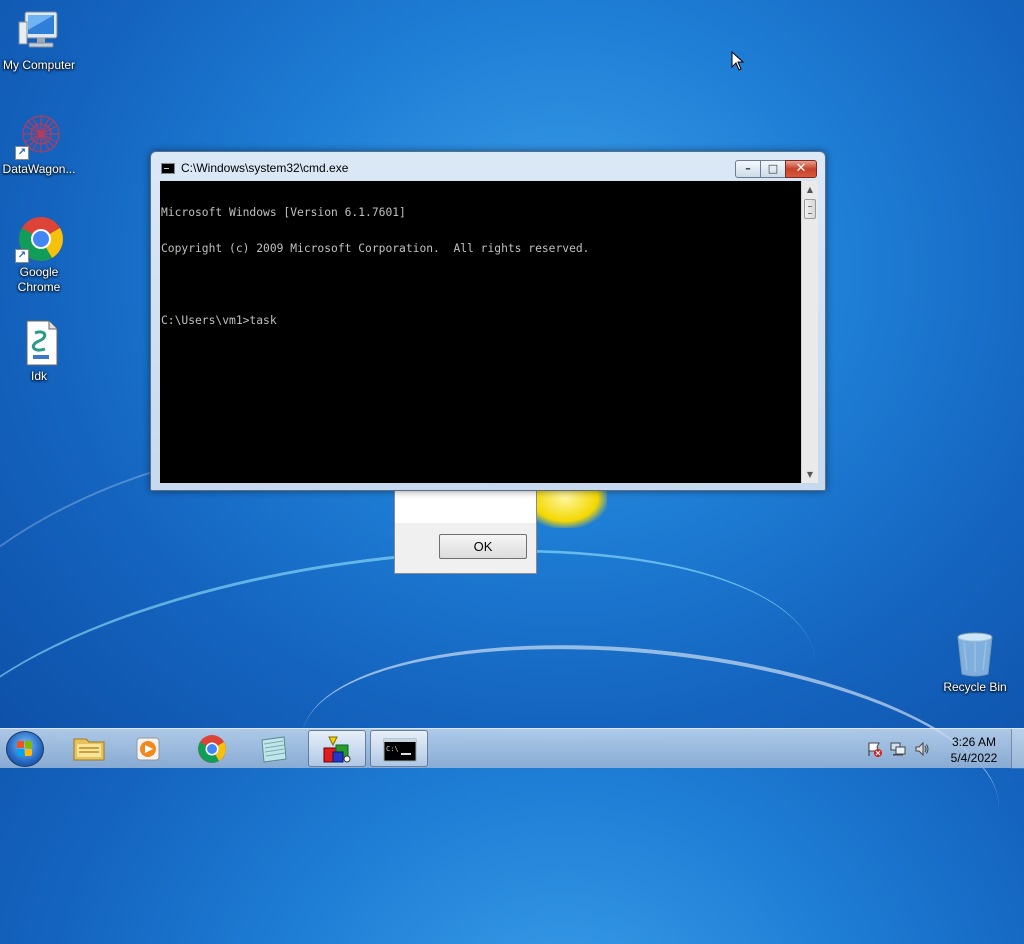  Describe the element at coordinates (283, 212) in the screenshot. I see `console-line: Microsoft Windows [Version 6.1.7601]` at that location.